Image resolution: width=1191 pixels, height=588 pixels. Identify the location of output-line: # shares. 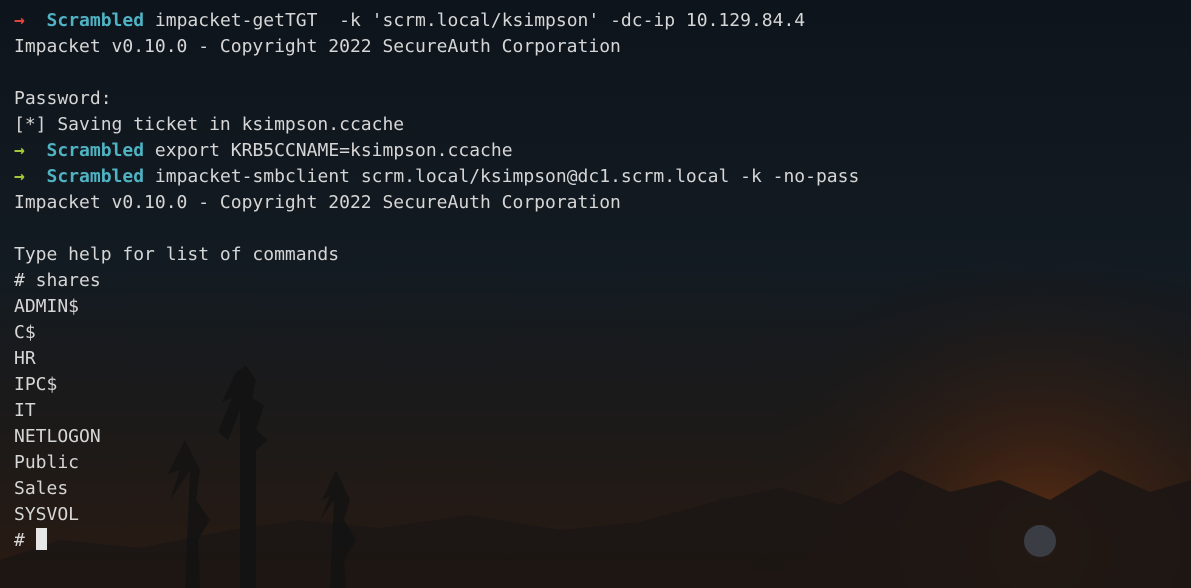
(57, 280).